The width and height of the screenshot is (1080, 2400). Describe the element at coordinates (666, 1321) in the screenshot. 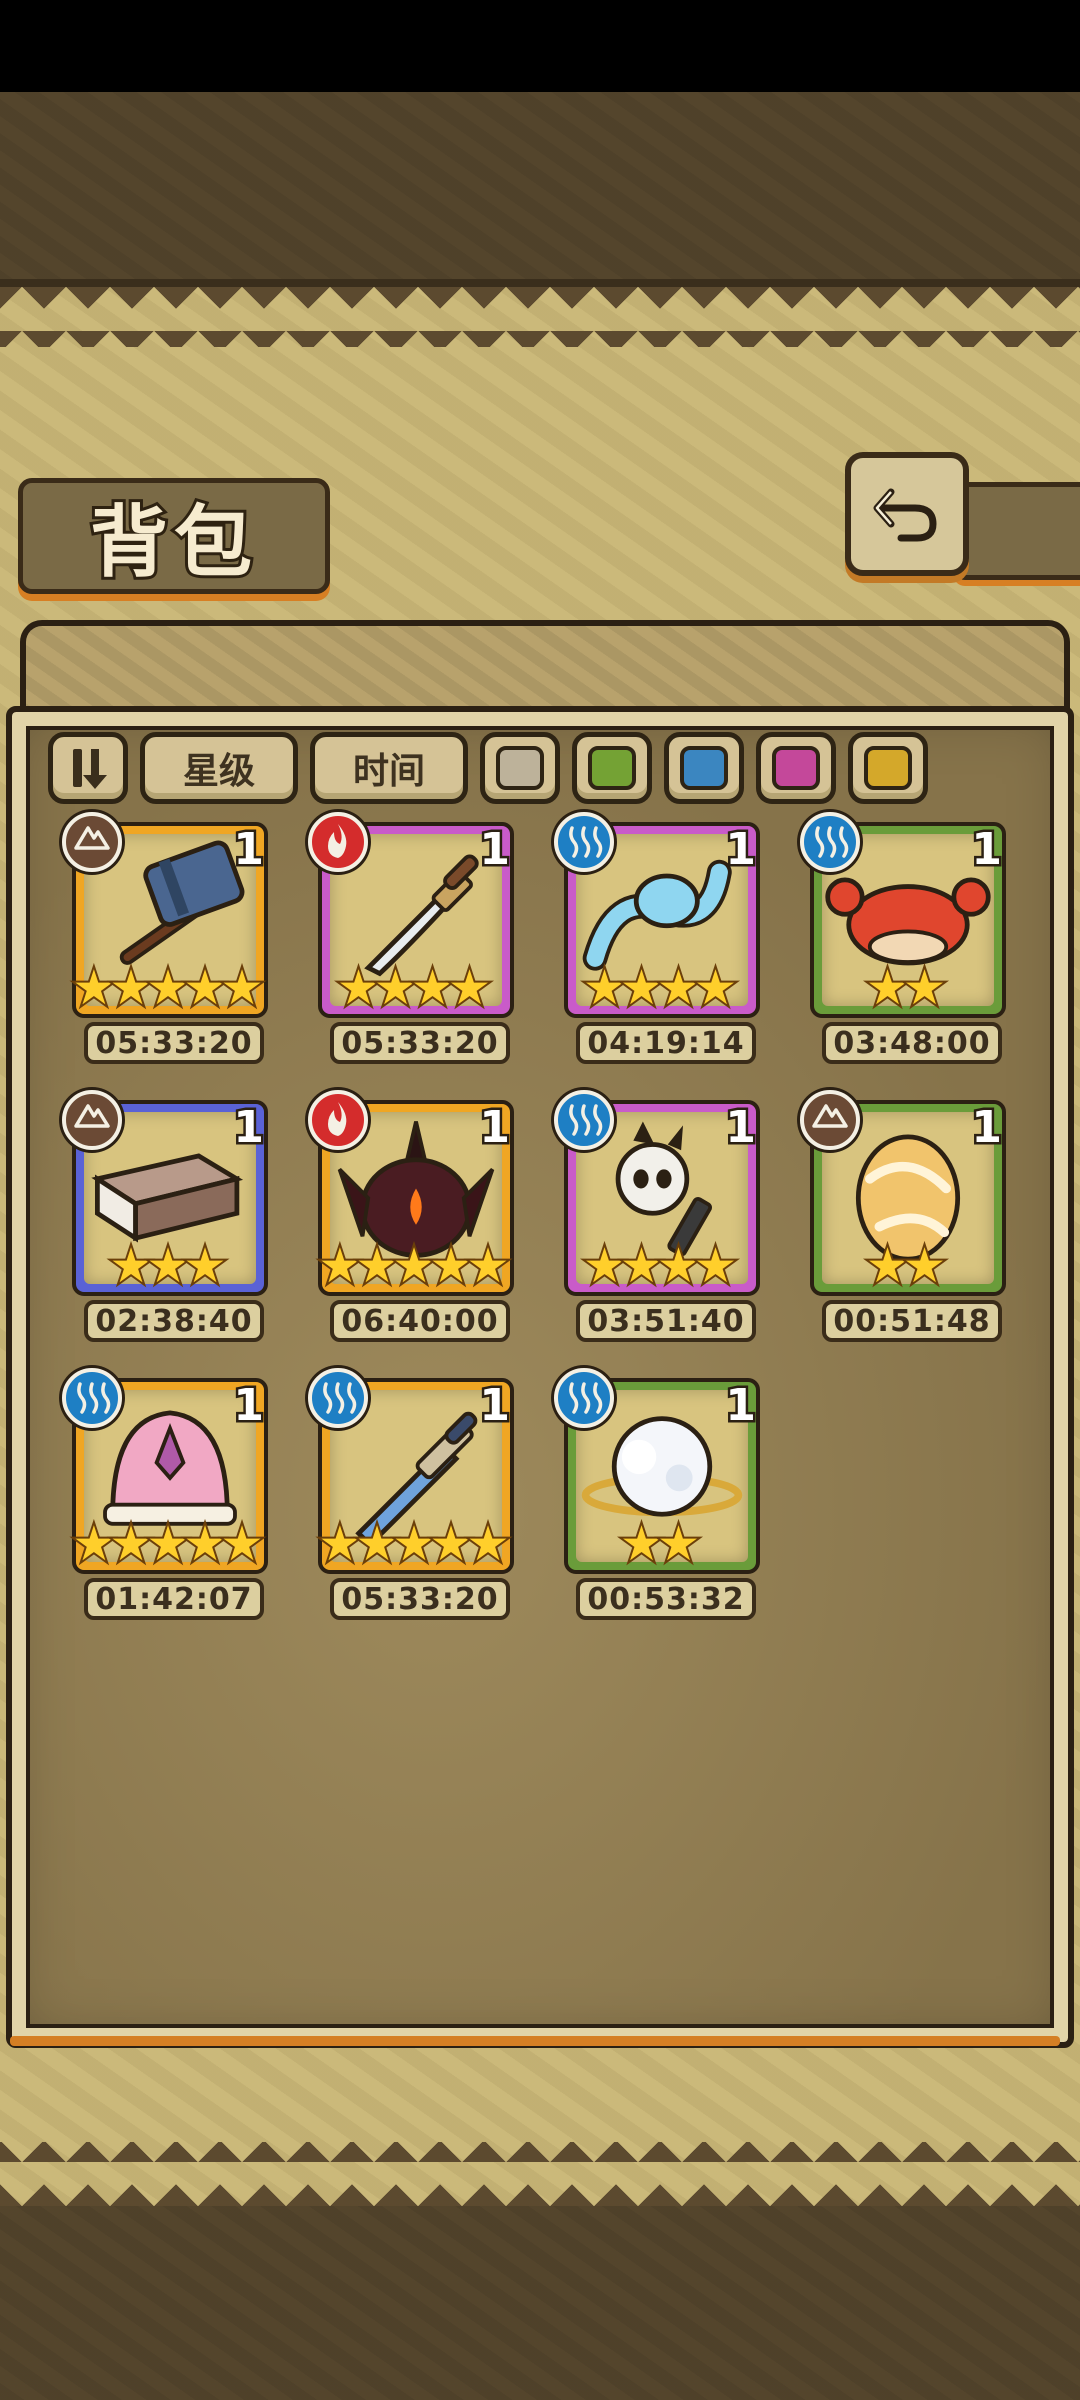

I see `item-timer: 03:51:40` at that location.